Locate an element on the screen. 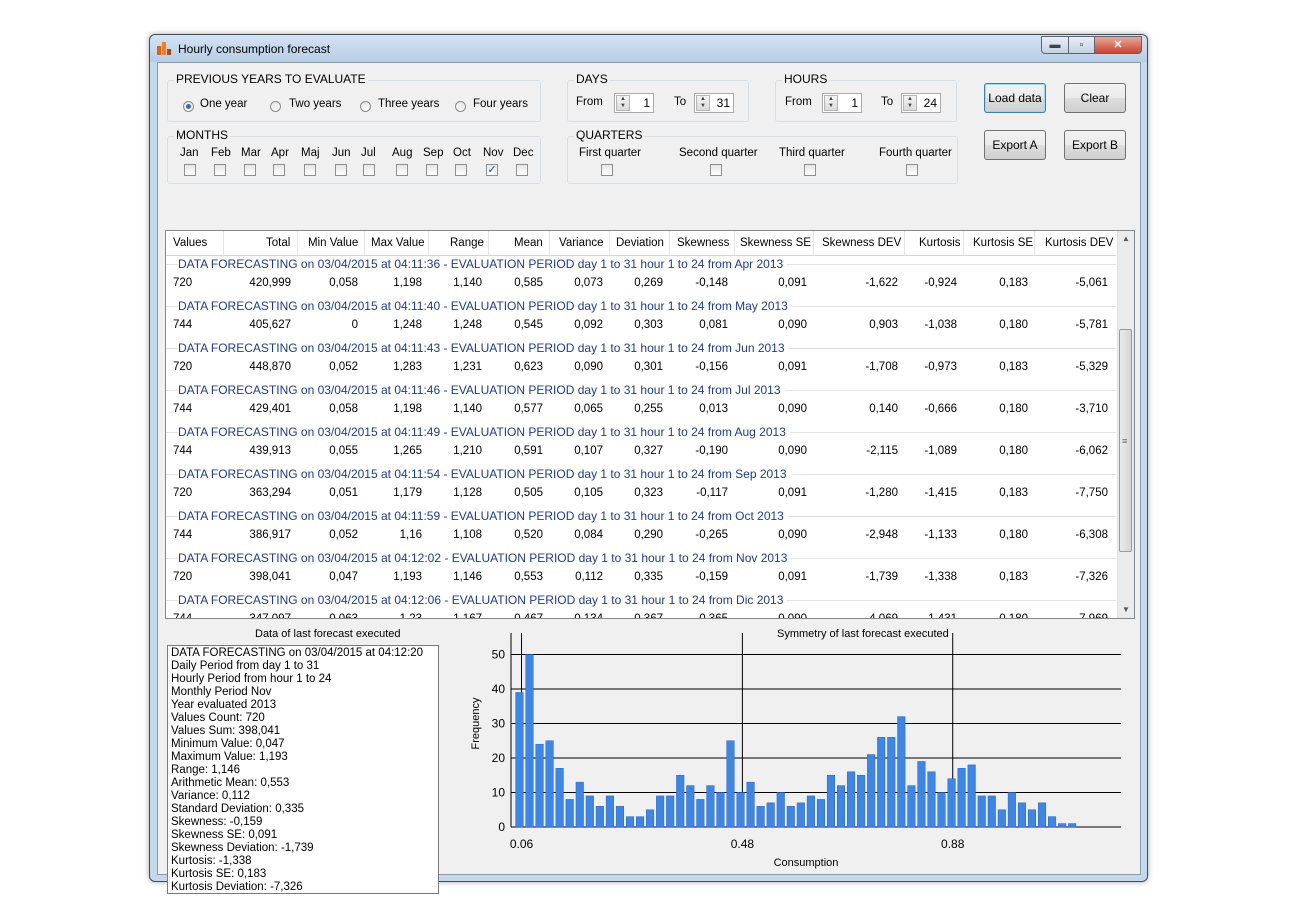 This screenshot has width=1299, height=919. col-range: Range is located at coordinates (467, 243).